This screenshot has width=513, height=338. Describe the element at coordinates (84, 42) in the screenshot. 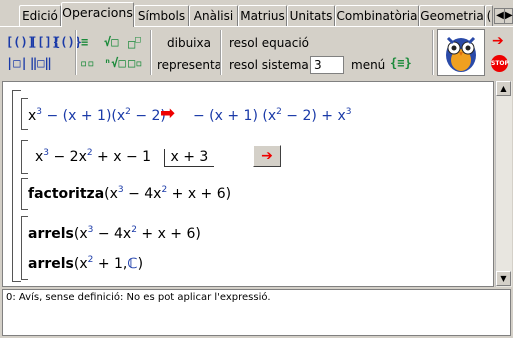

I see `fraction-icon: ≡` at that location.